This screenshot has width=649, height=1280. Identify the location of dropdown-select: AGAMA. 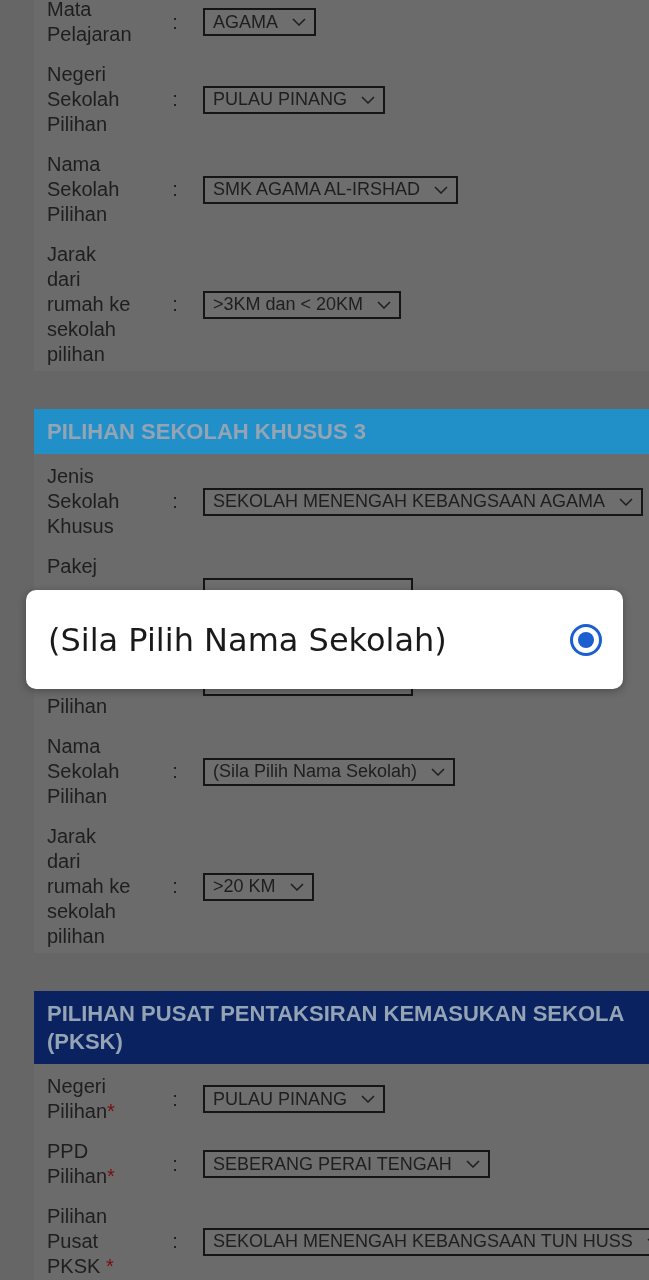
(259, 22).